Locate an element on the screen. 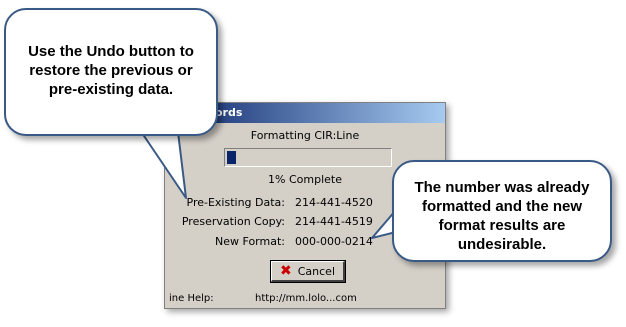 This screenshot has width=626, height=327. callout-tail-seams is located at coordinates (270, 179).